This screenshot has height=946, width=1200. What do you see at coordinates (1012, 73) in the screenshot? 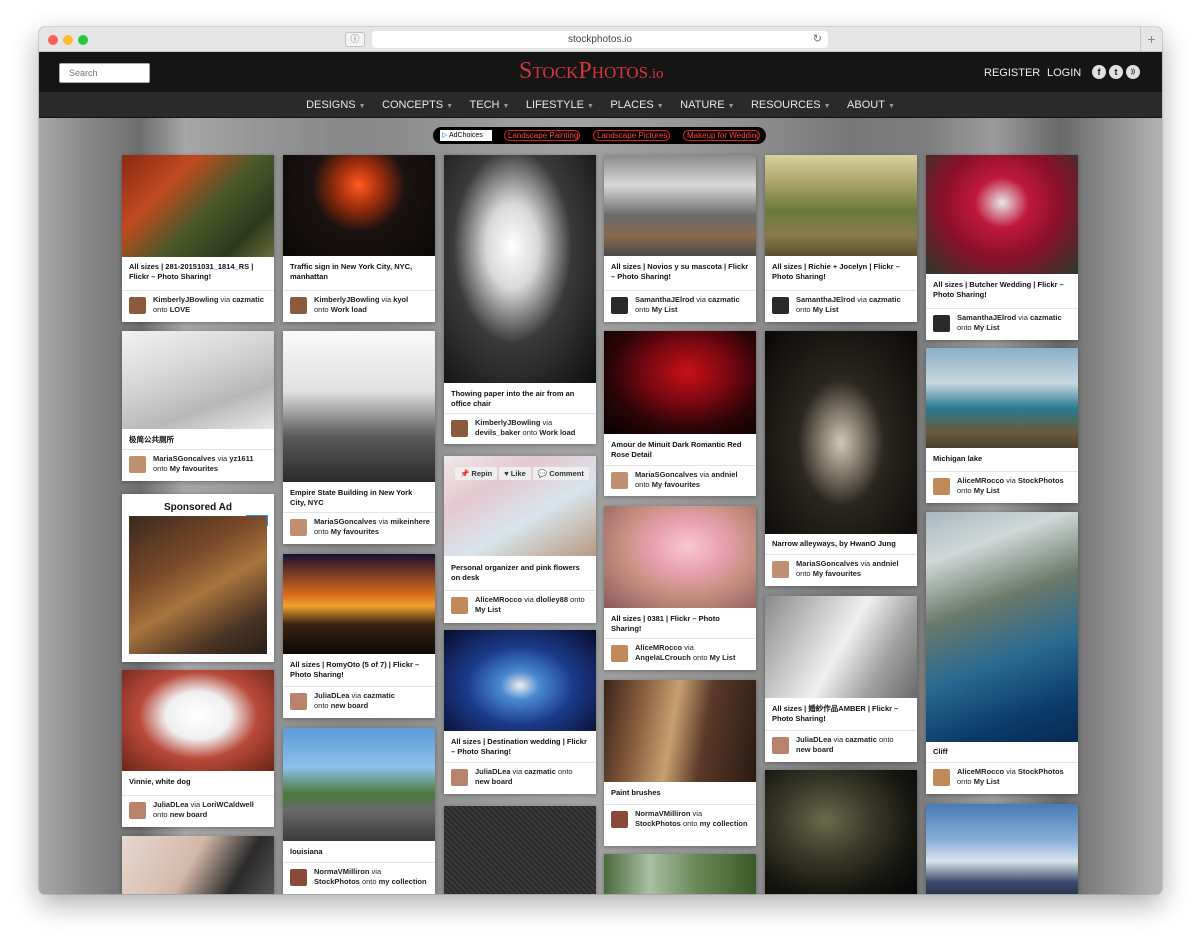
I see `register-link: REGISTER` at bounding box center [1012, 73].